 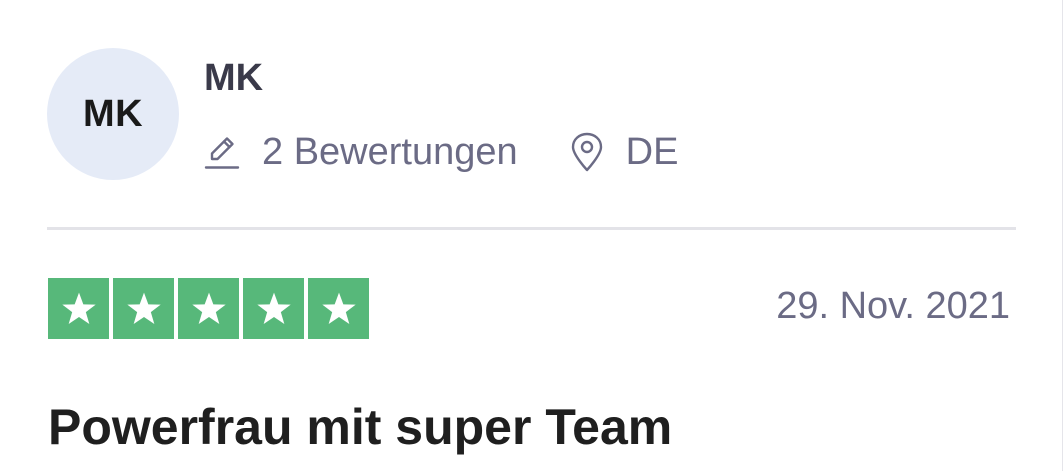 What do you see at coordinates (652, 152) in the screenshot?
I see `location-label: DE` at bounding box center [652, 152].